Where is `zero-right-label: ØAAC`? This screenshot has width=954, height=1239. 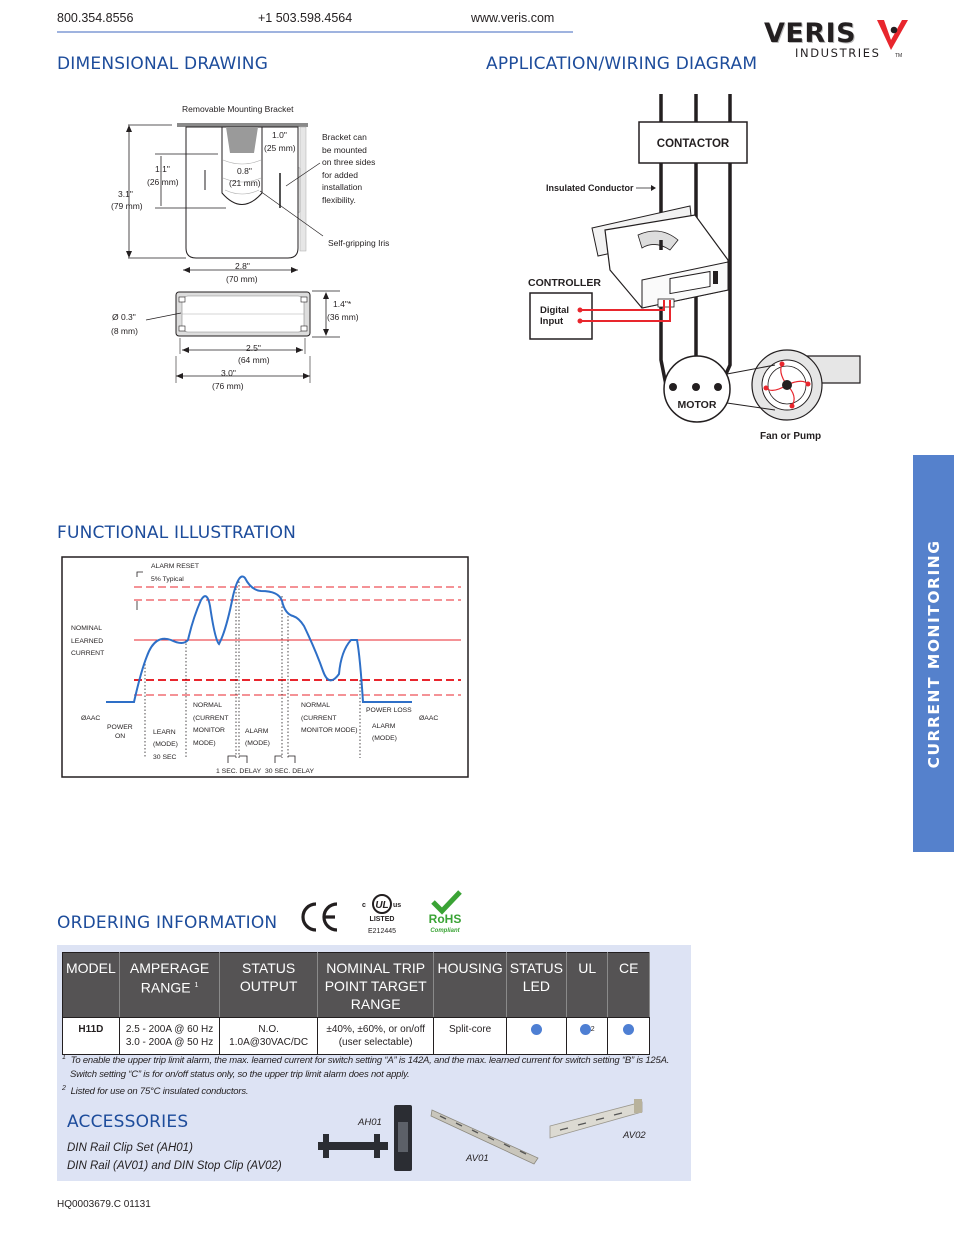
zero-right-label: ØAAC is located at coordinates (428, 718).